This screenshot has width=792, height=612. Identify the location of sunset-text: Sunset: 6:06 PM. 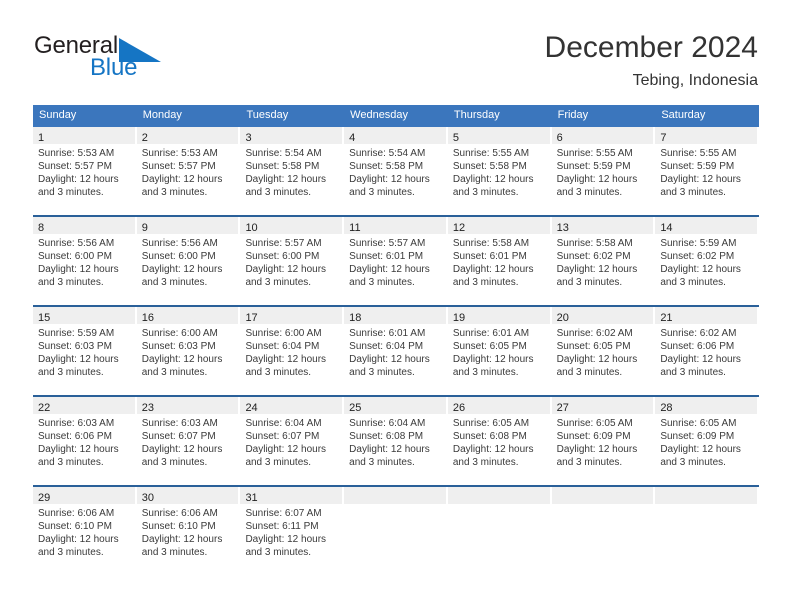
(697, 346).